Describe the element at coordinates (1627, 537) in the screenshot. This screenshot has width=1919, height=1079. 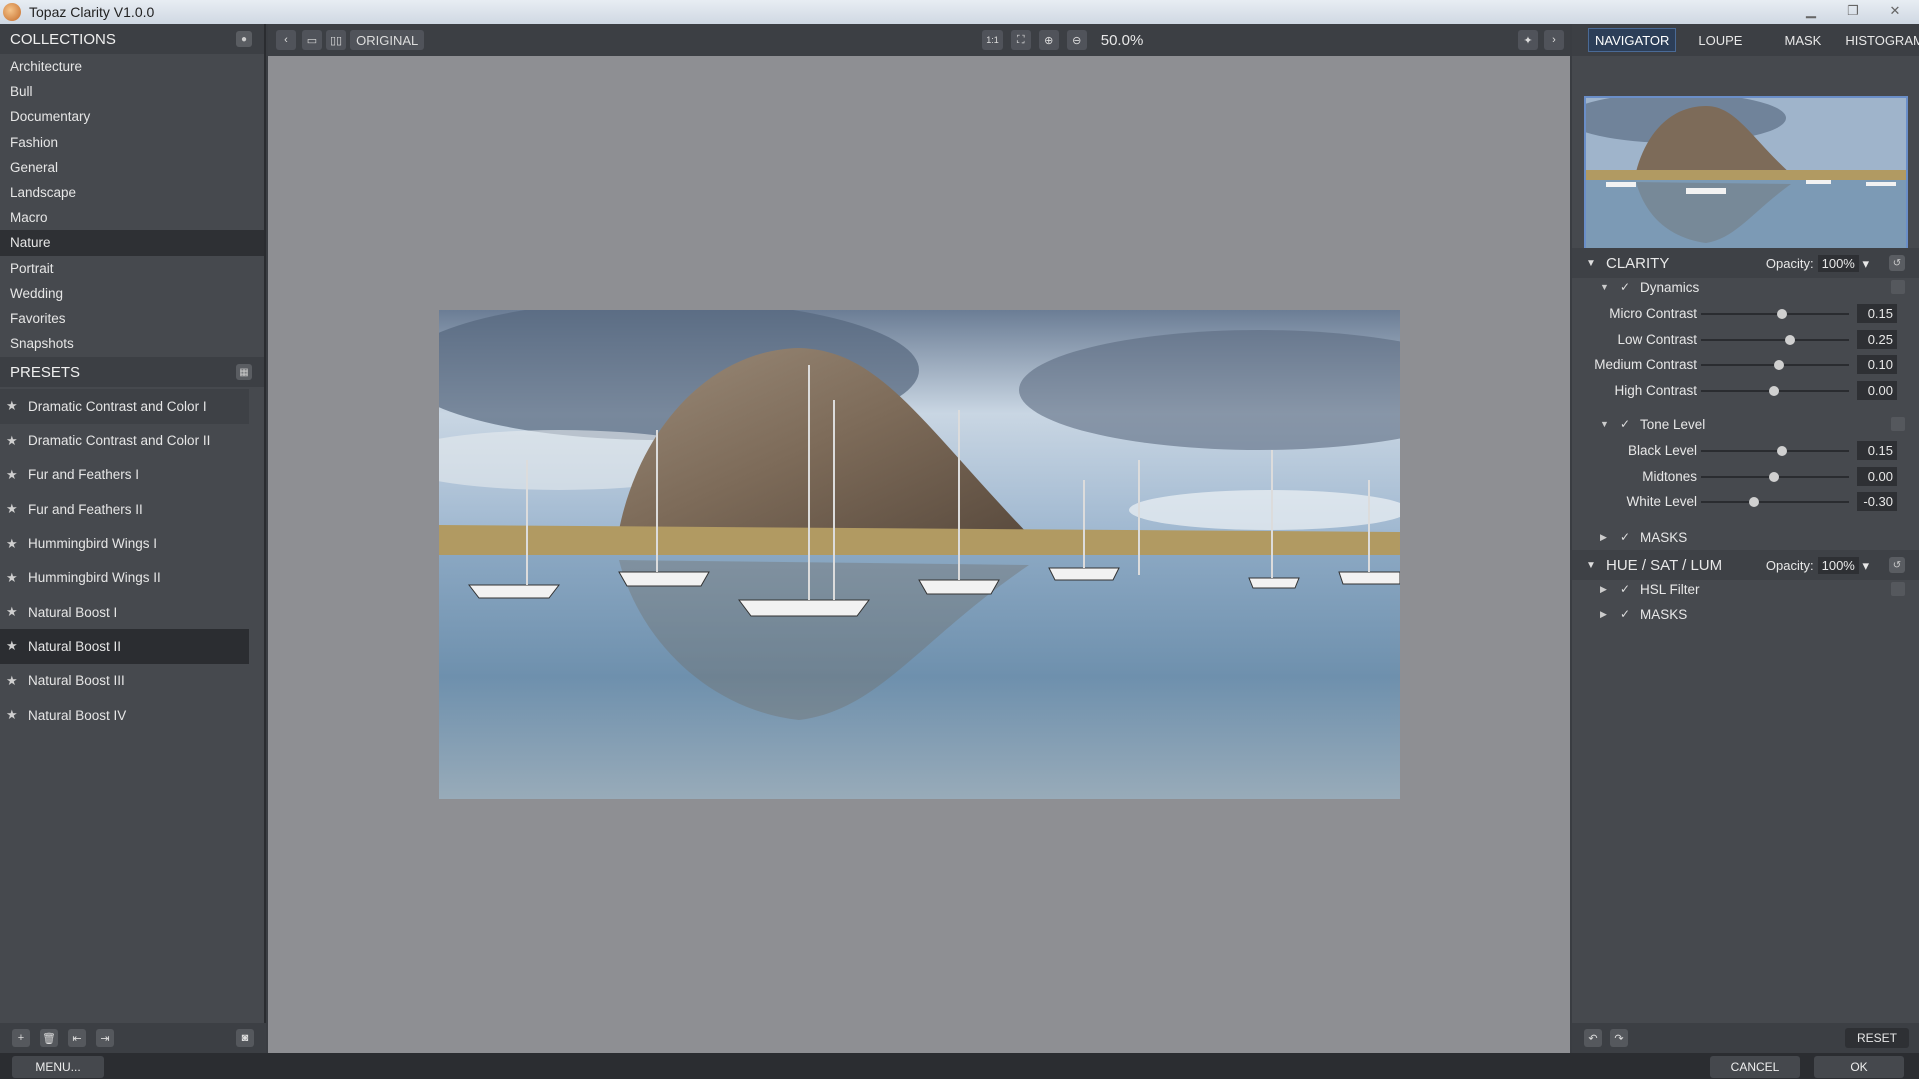
I see `clarity-masks-checkbox: ✓` at that location.